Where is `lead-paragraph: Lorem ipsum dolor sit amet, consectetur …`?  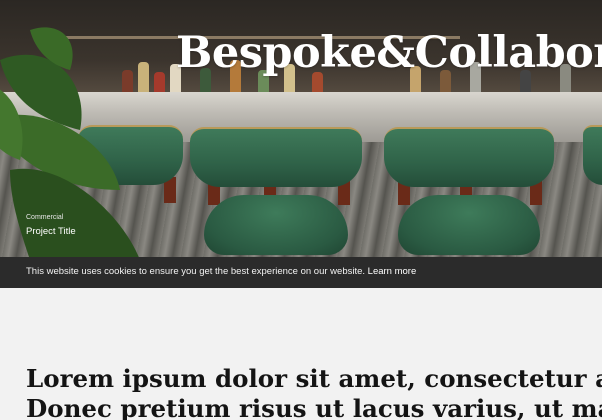
lead-paragraph: Lorem ipsum dolor sit amet, consectetur … is located at coordinates (314, 392).